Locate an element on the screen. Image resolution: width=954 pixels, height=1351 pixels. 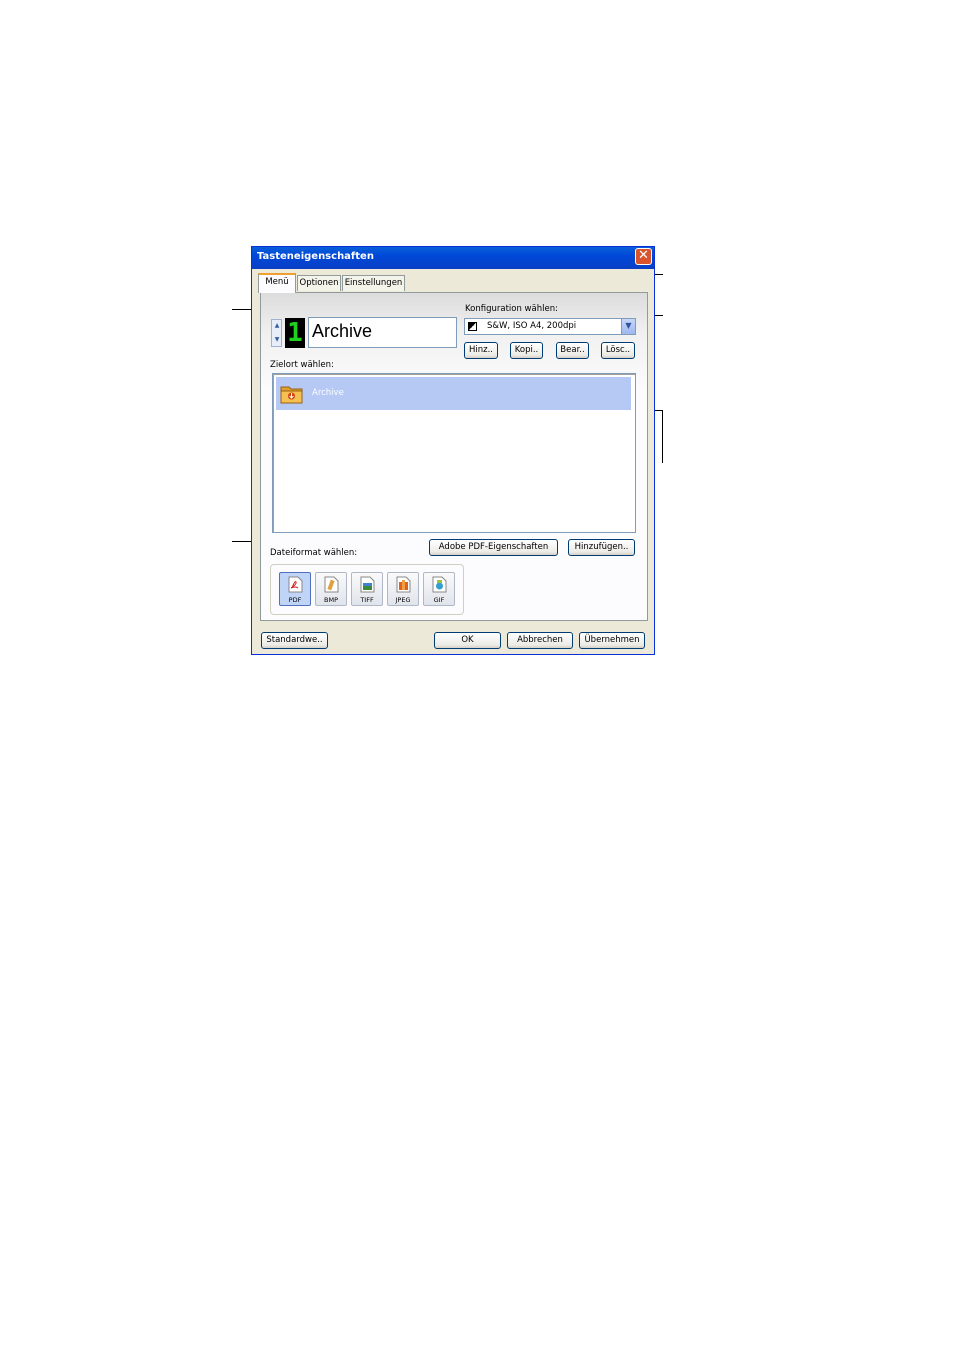
callout-line-destination-v is located at coordinates (662, 436).